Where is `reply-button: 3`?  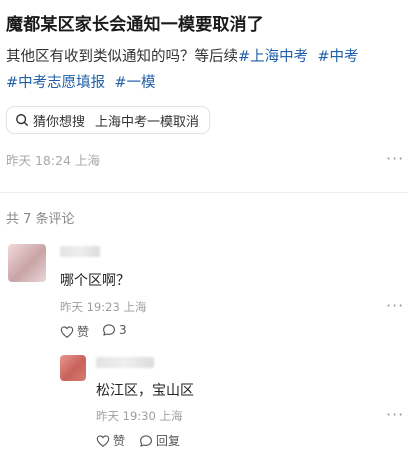
reply-button: 3 is located at coordinates (114, 330).